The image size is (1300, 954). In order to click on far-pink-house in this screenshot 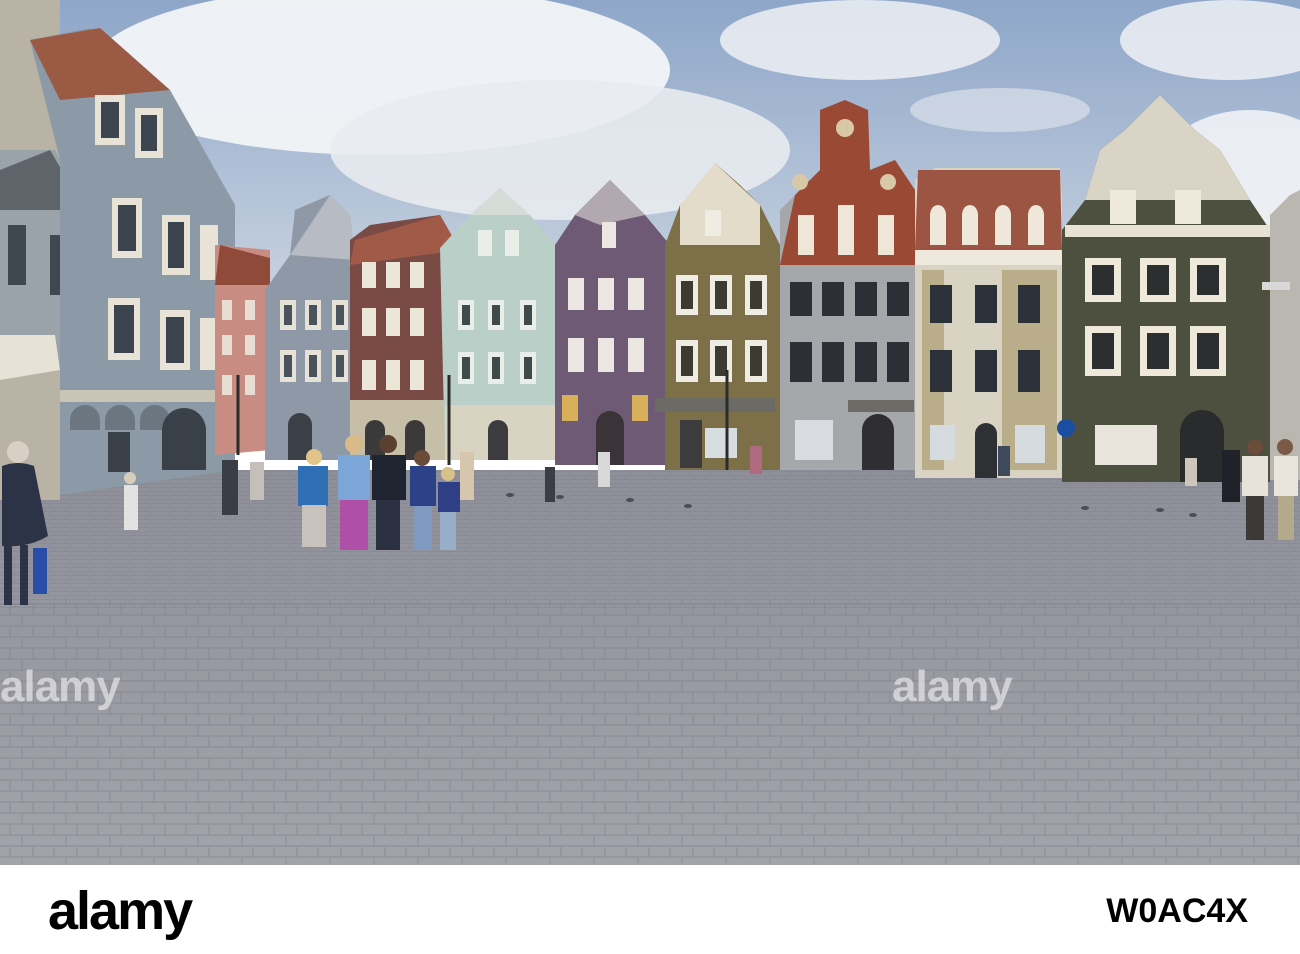, I will do `click(242, 350)`.